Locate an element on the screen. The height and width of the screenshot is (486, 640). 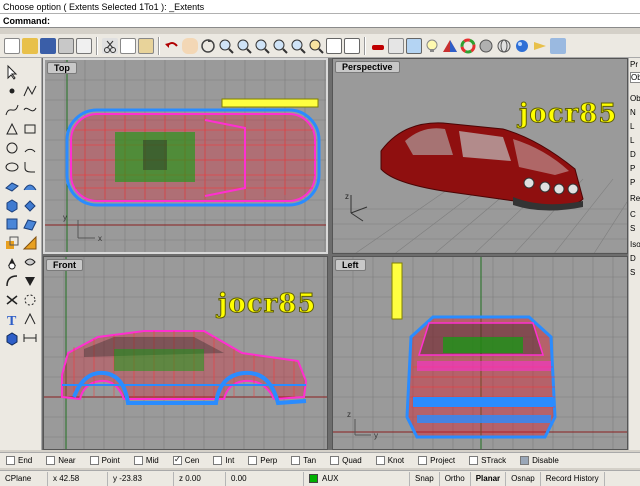
freeform-curve-icon is located at coordinates (30, 110).